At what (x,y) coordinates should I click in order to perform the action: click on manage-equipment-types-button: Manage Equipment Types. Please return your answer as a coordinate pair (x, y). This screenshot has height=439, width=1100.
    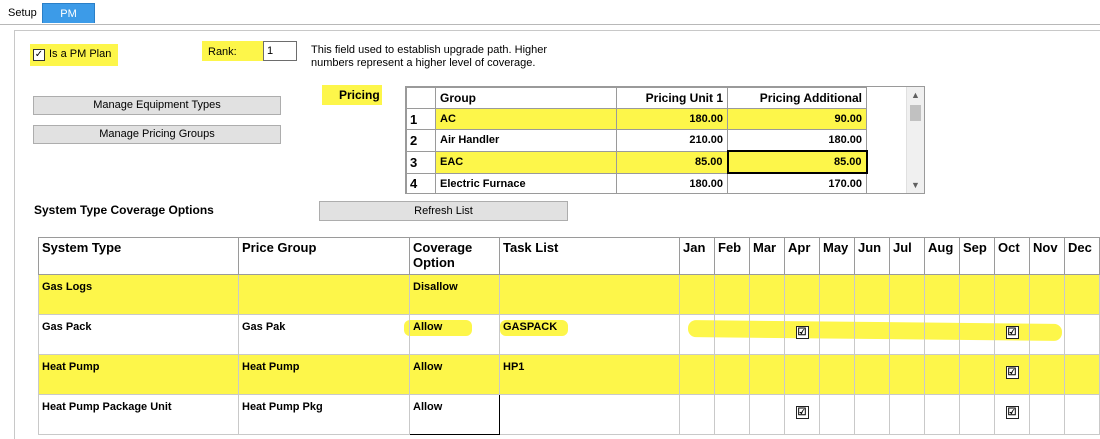
    Looking at the image, I should click on (157, 105).